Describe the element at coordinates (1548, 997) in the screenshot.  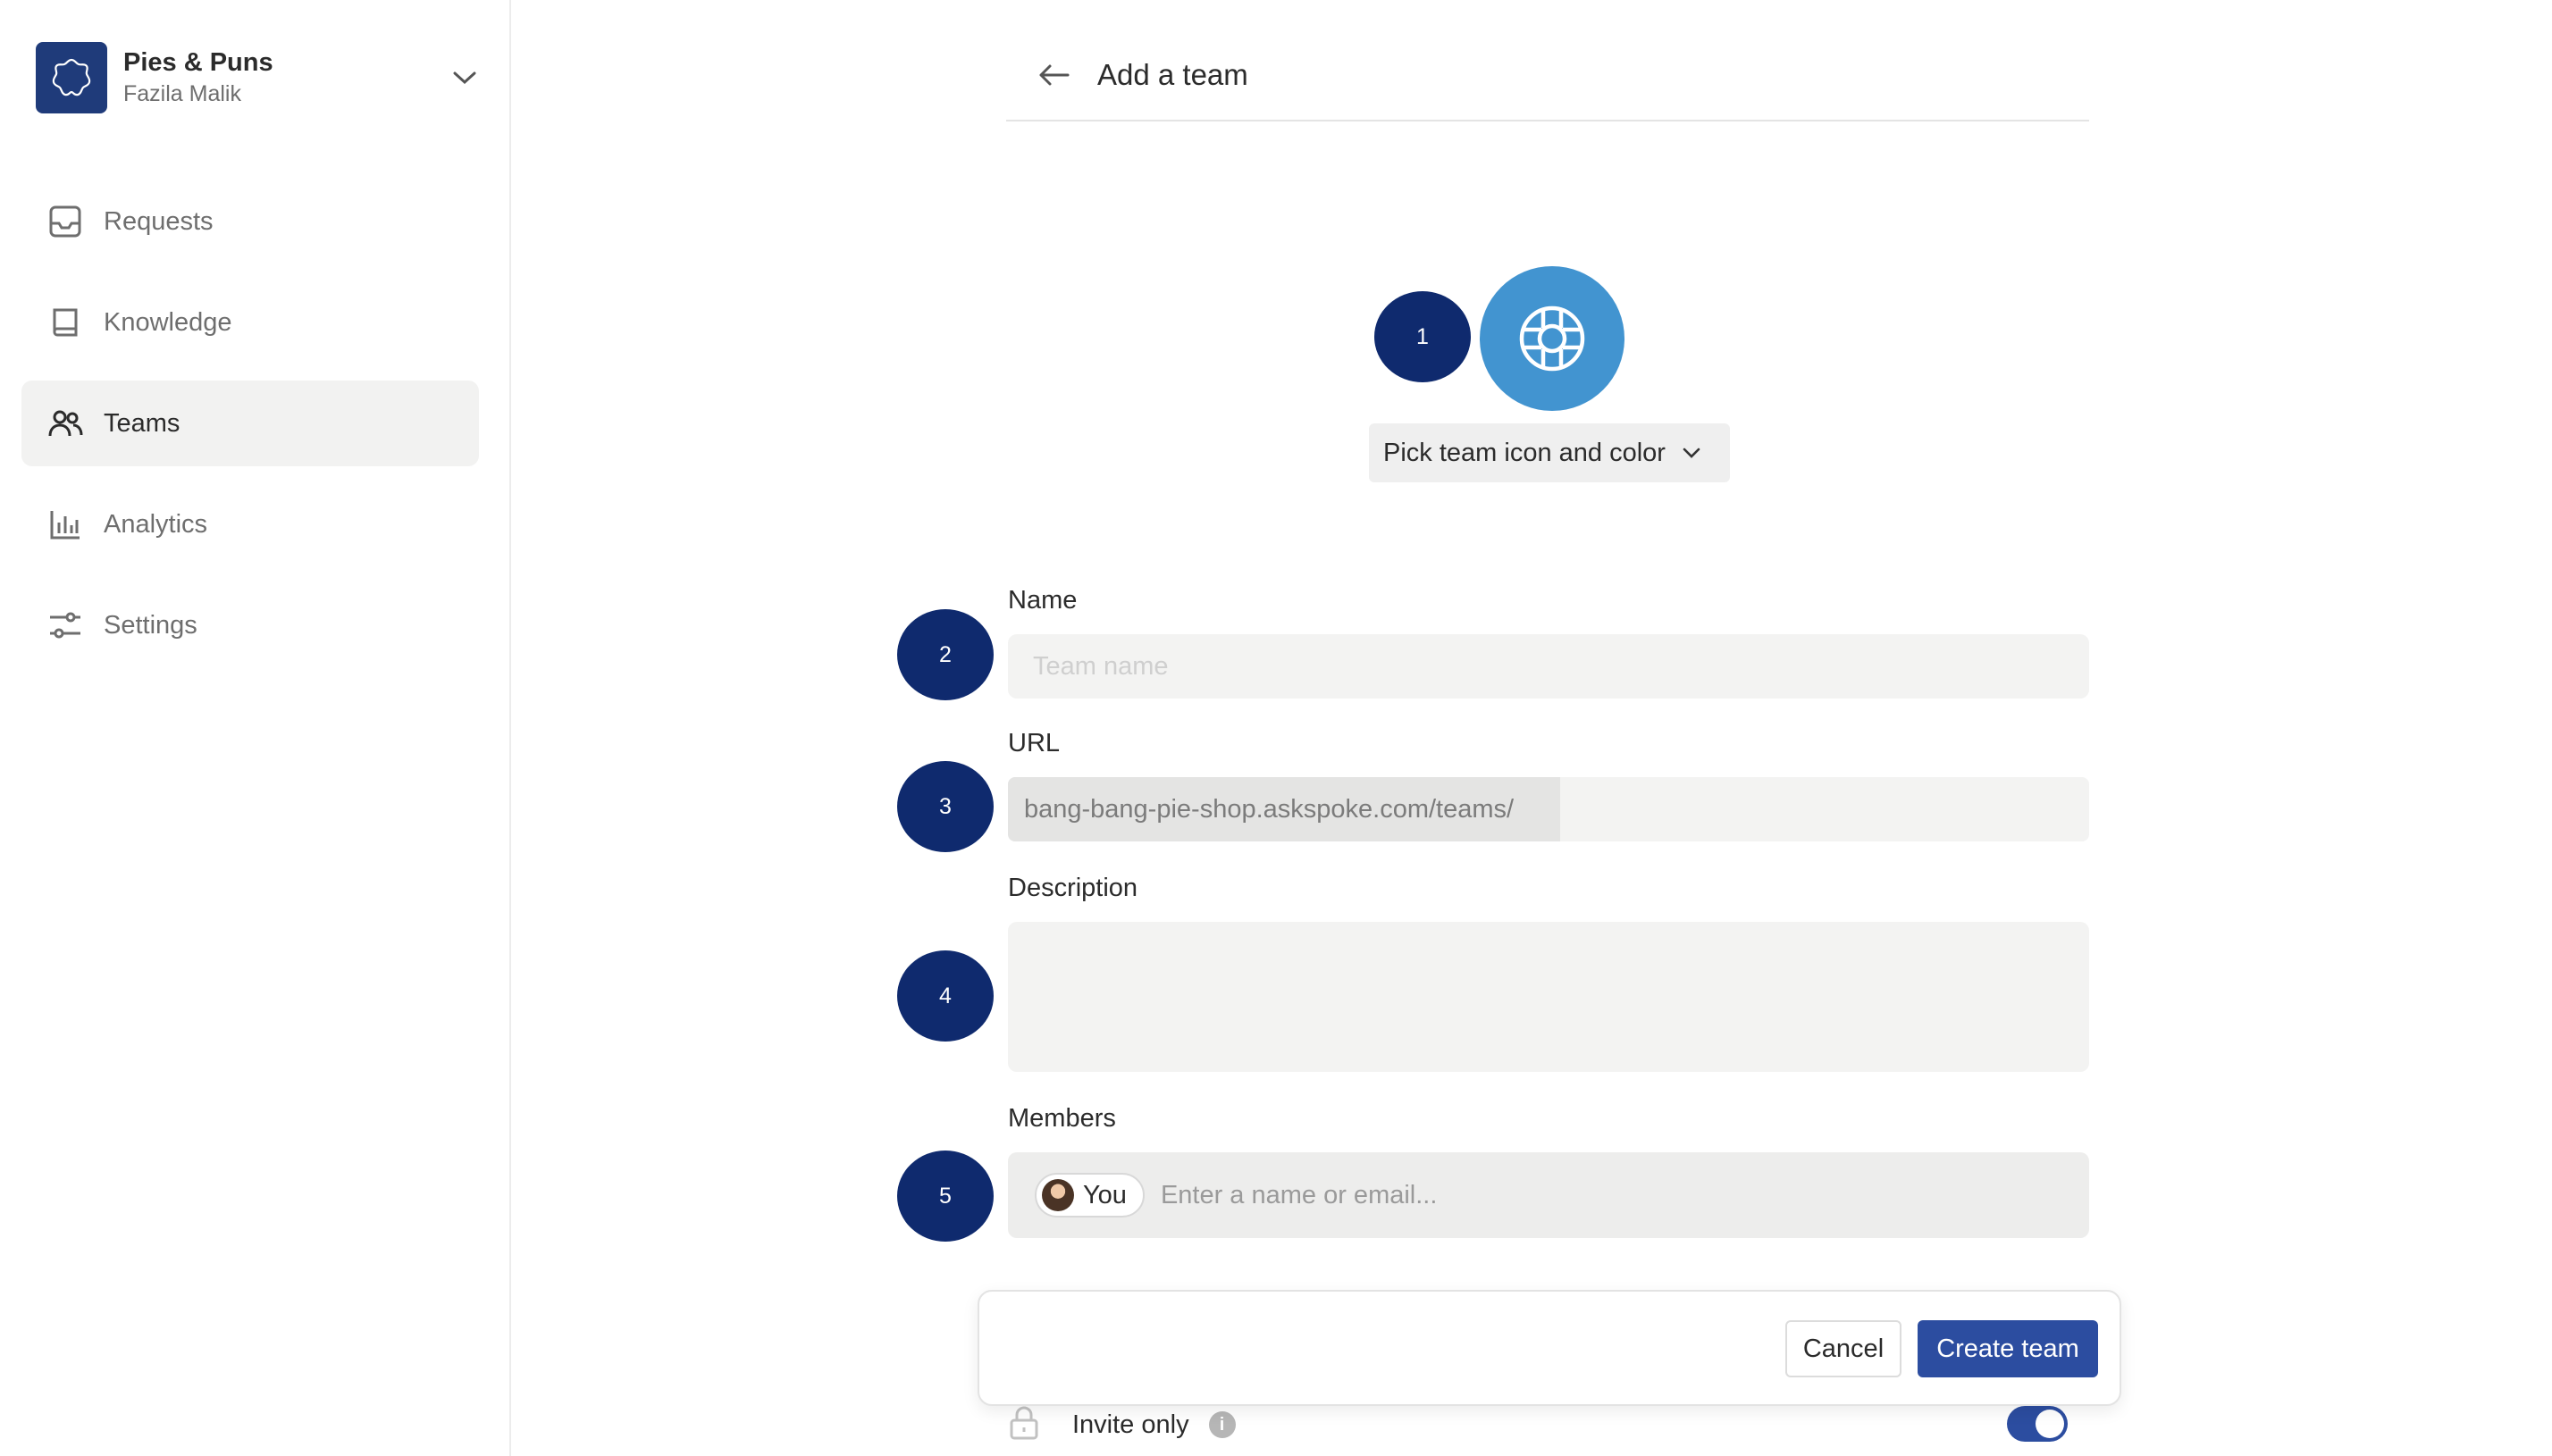
I see `description-textarea` at that location.